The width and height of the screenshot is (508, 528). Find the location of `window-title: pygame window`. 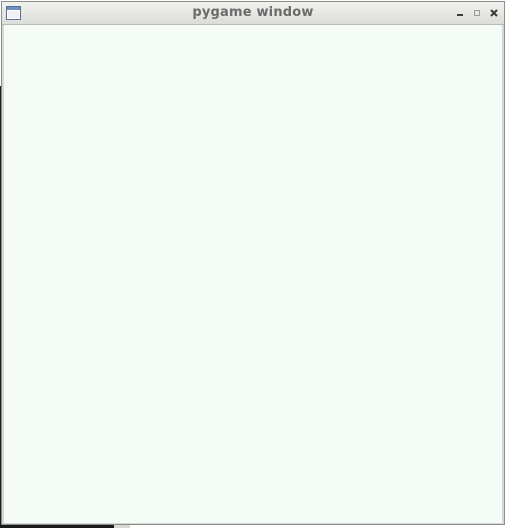

window-title: pygame window is located at coordinates (253, 12).